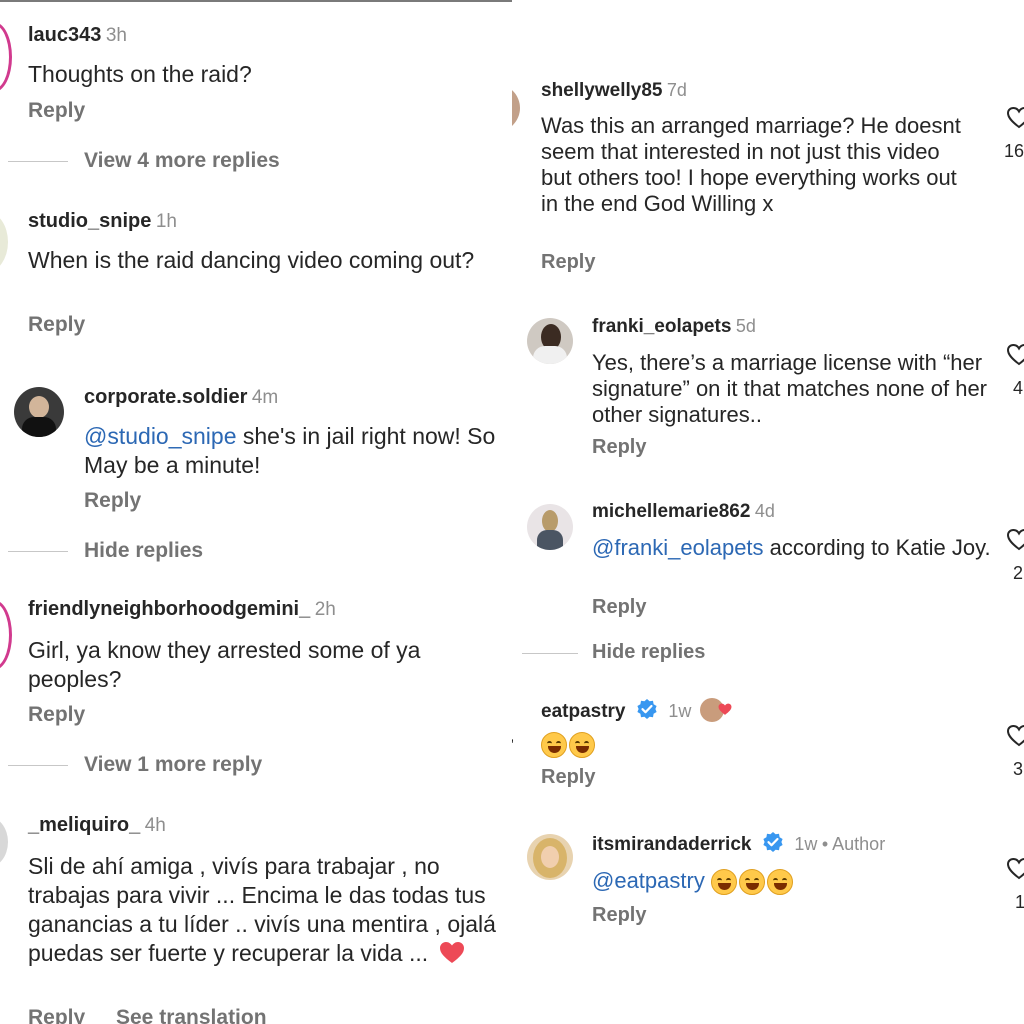 The height and width of the screenshot is (1024, 1024). What do you see at coordinates (160, 436) in the screenshot?
I see `mention-link: @studio_snipe` at bounding box center [160, 436].